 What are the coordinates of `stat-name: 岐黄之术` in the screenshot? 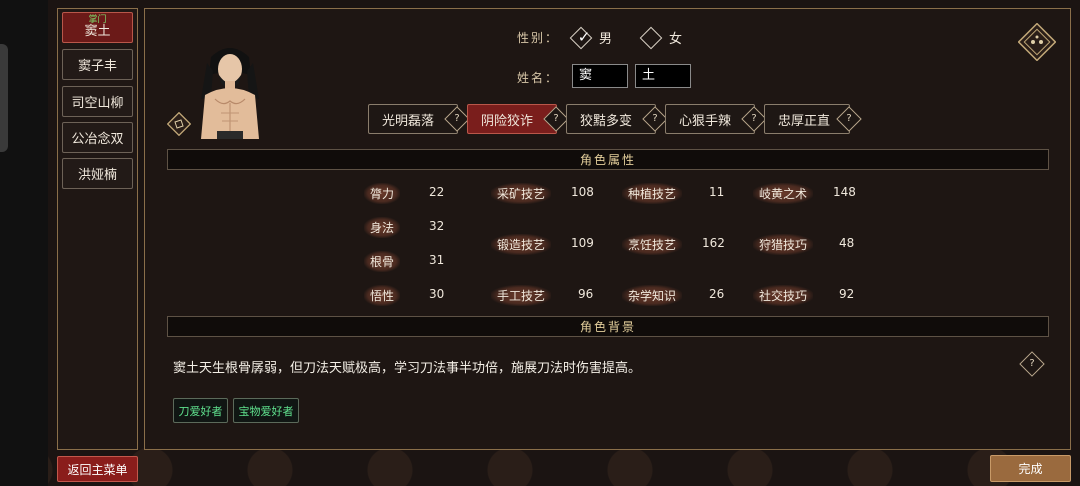 It's located at (783, 193).